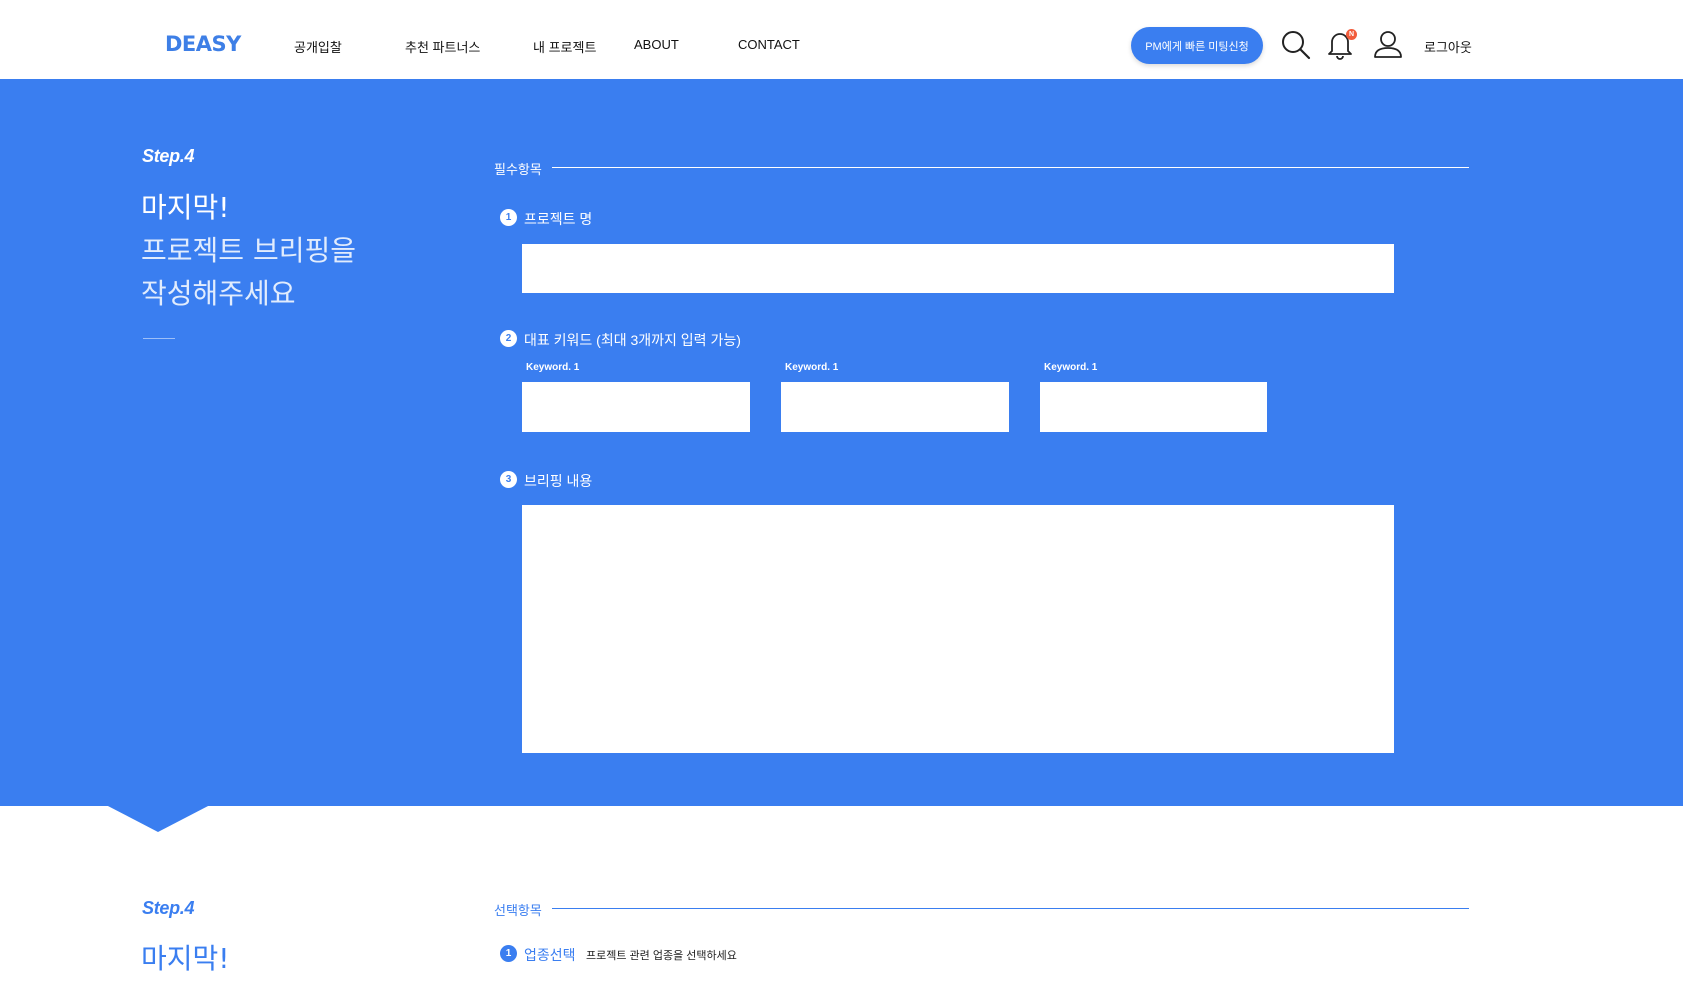  What do you see at coordinates (632, 340) in the screenshot?
I see `keywords-label: 대표 키워드 (최대 3개까지 입력 가능)` at bounding box center [632, 340].